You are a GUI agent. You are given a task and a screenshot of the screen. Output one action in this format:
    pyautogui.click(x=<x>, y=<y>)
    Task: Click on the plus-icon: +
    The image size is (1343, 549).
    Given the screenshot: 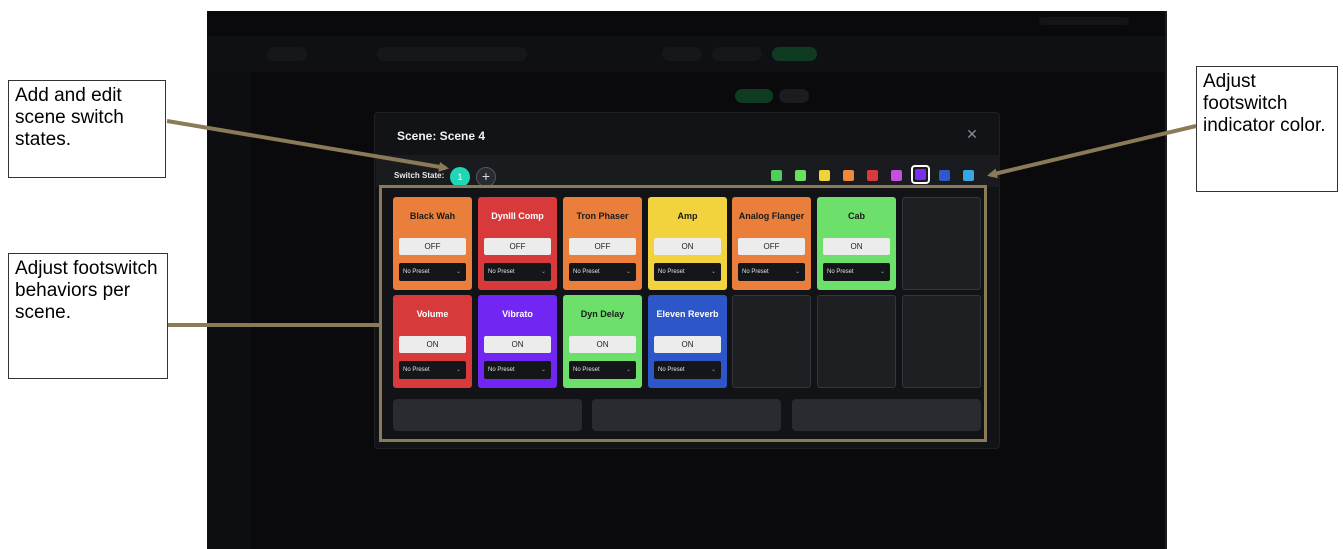 What is the action you would take?
    pyautogui.click(x=486, y=177)
    